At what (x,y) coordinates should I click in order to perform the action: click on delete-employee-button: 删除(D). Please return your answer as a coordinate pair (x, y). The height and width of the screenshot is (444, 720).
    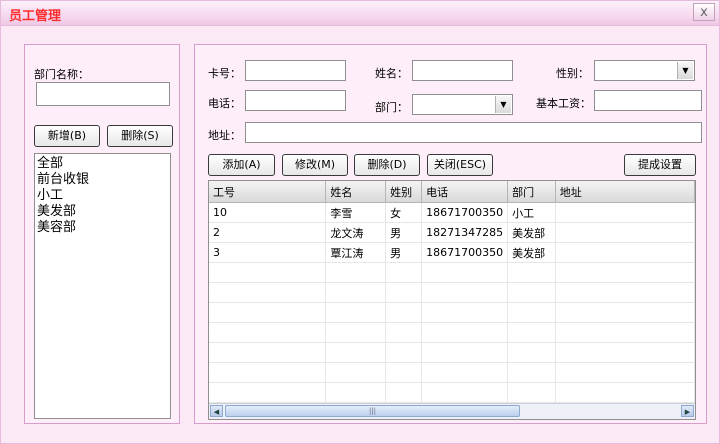
    Looking at the image, I should click on (387, 165).